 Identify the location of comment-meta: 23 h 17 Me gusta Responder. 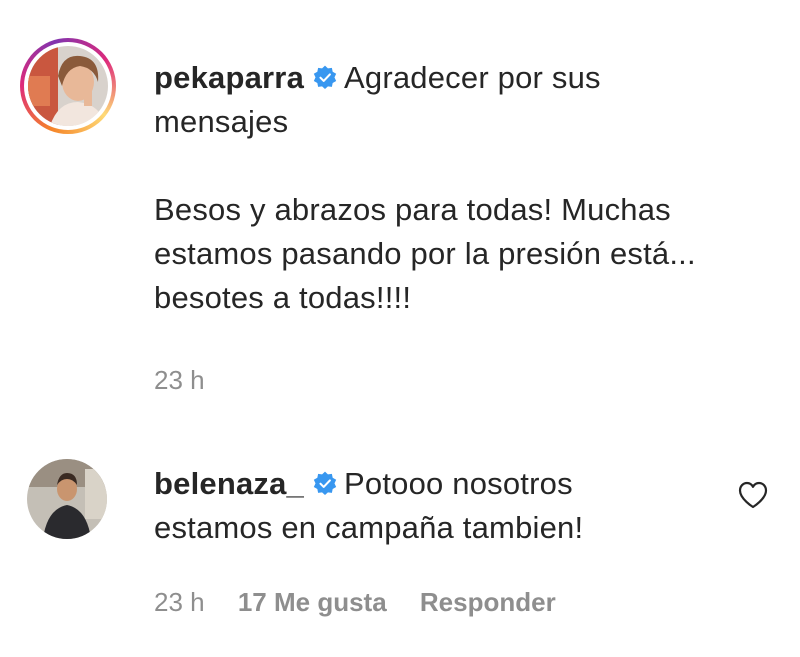
(368, 602).